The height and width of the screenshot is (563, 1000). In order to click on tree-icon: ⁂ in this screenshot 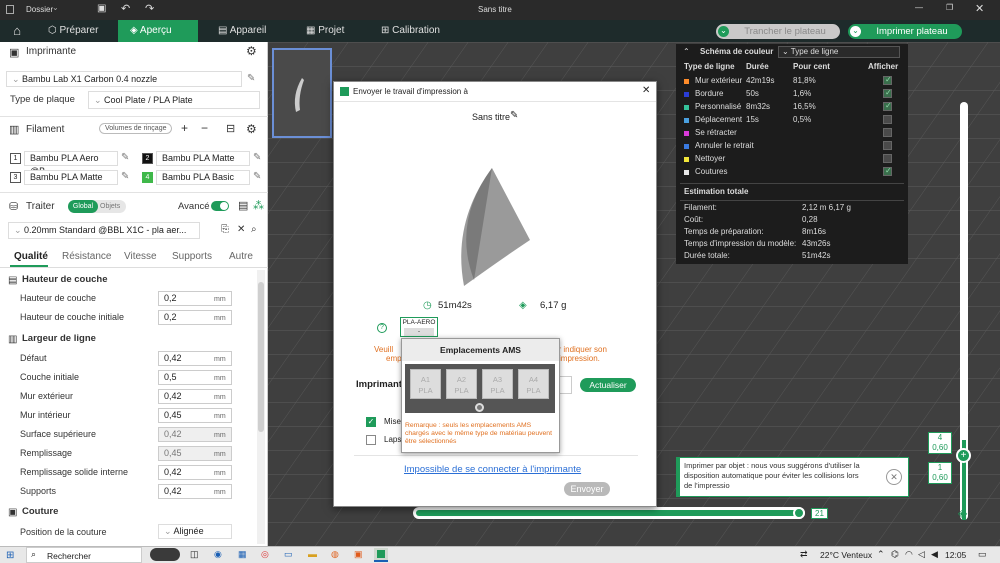, I will do `click(258, 205)`.